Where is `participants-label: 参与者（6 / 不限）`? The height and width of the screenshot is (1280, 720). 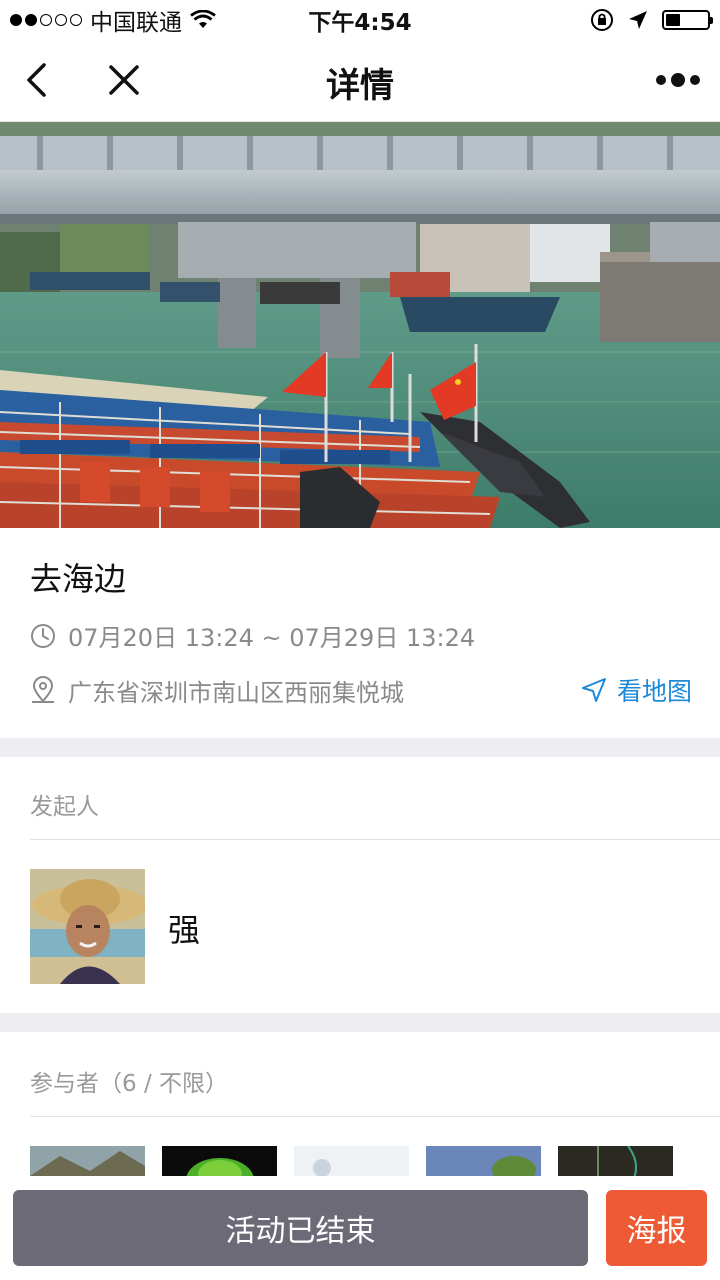
participants-label: 参与者（6 / 不限） is located at coordinates (129, 1084).